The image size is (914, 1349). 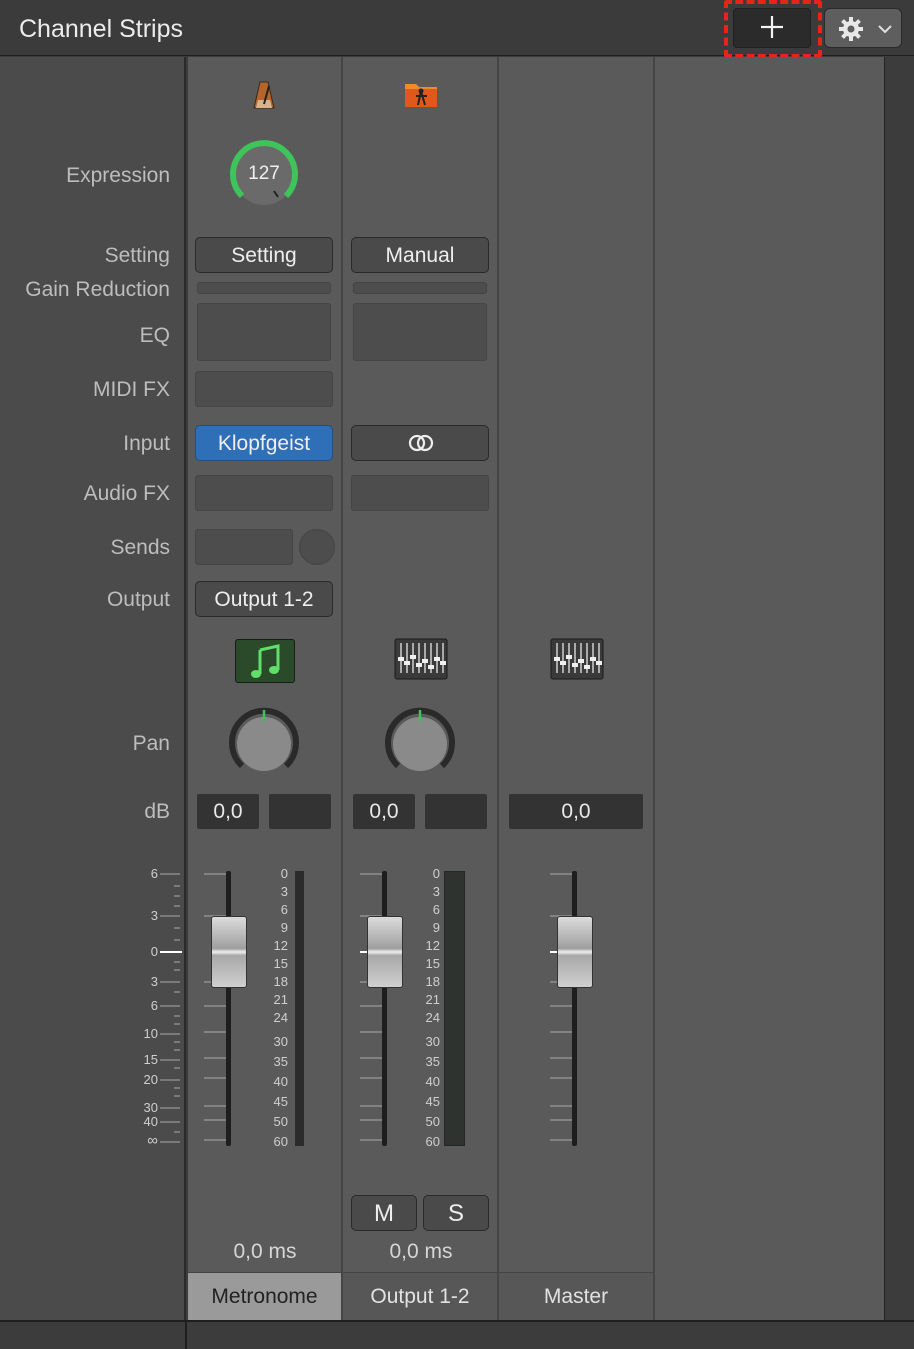 What do you see at coordinates (137, 255) in the screenshot?
I see `label-setting: Setting` at bounding box center [137, 255].